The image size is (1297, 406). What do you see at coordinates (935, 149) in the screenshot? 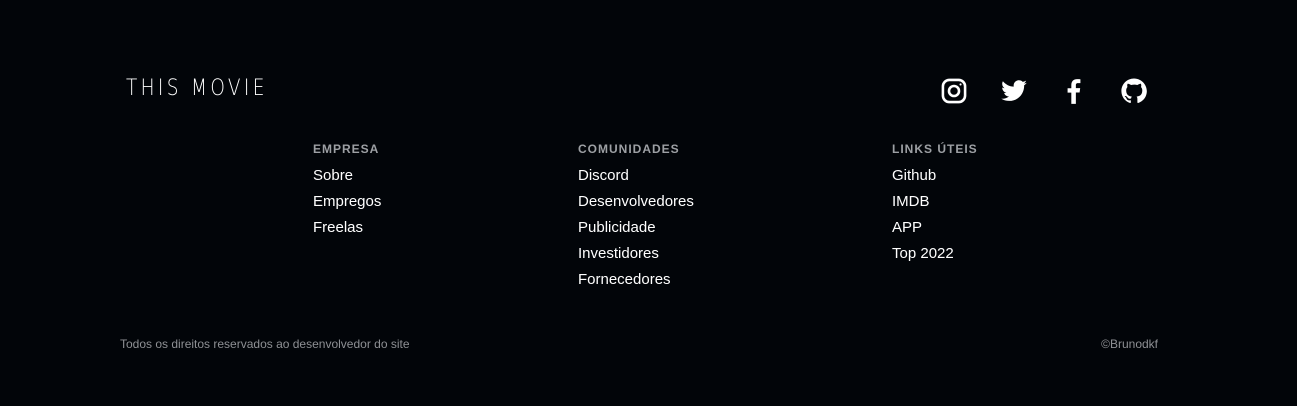
I see `column-heading: LINKS ÚTEIS` at bounding box center [935, 149].